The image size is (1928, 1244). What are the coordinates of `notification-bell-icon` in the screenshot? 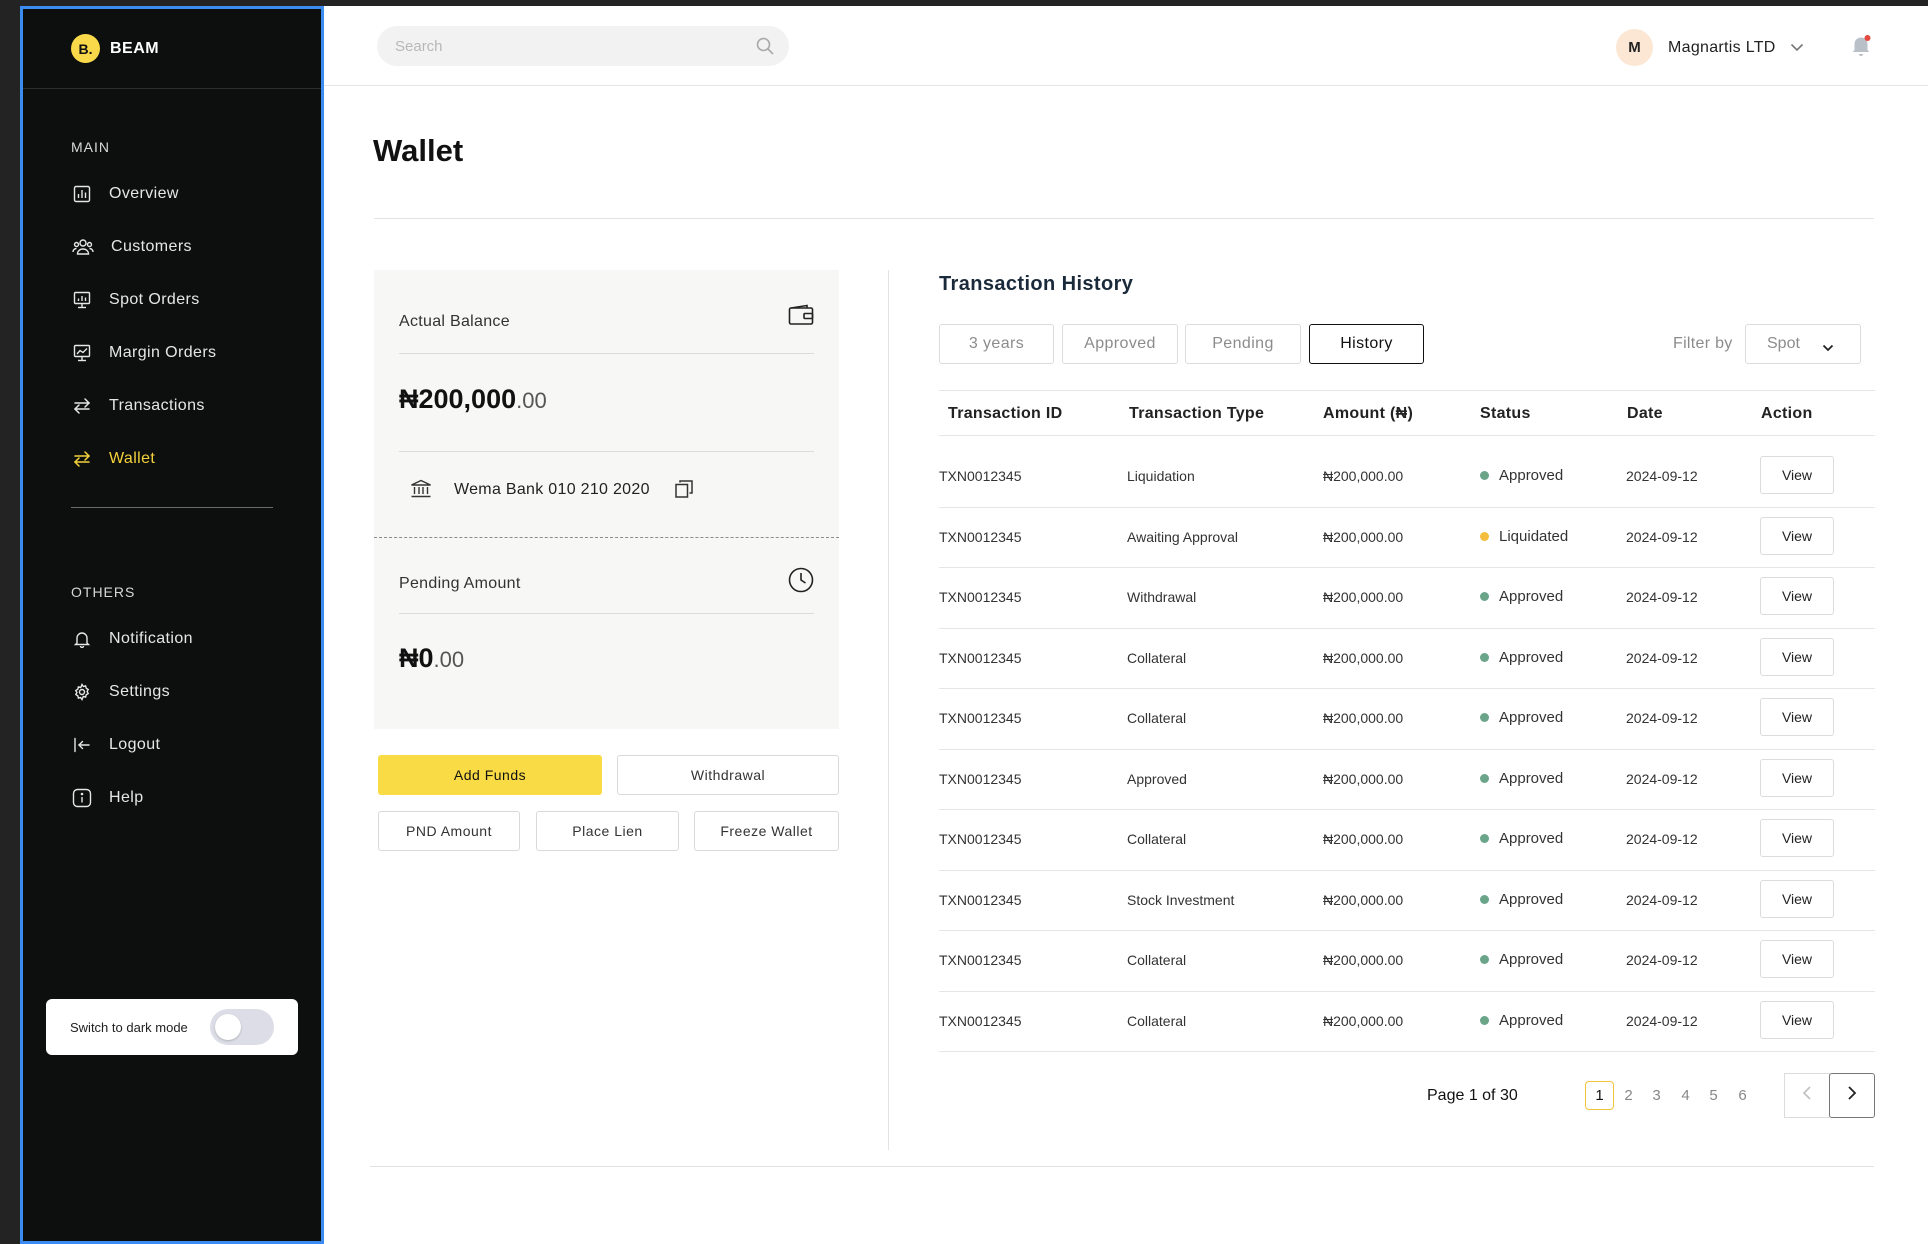 It's located at (1861, 48).